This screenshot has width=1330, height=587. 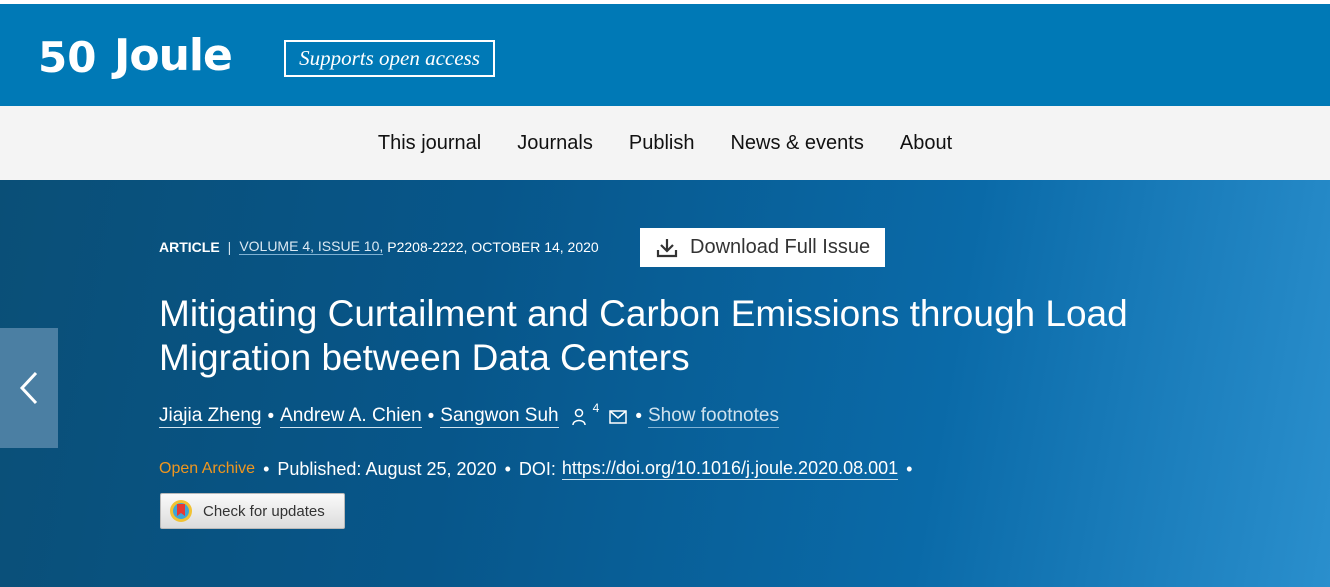 What do you see at coordinates (429, 143) in the screenshot?
I see `nav-this-journal: This journal` at bounding box center [429, 143].